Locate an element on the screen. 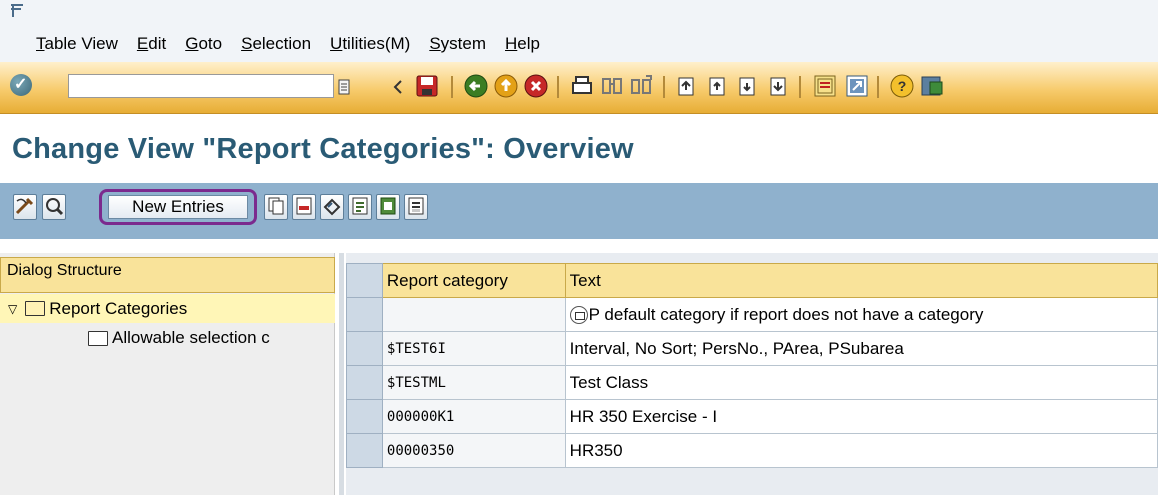 This screenshot has width=1158, height=495. menu-item-selection: Selection is located at coordinates (276, 44).